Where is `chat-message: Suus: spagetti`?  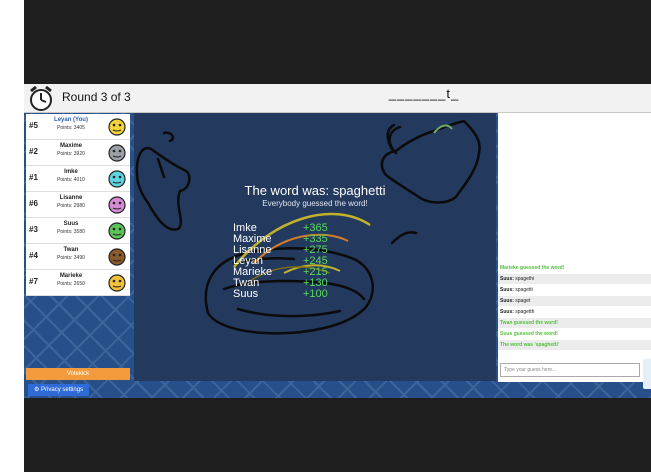
chat-message: Suus: spagetti is located at coordinates (574, 290).